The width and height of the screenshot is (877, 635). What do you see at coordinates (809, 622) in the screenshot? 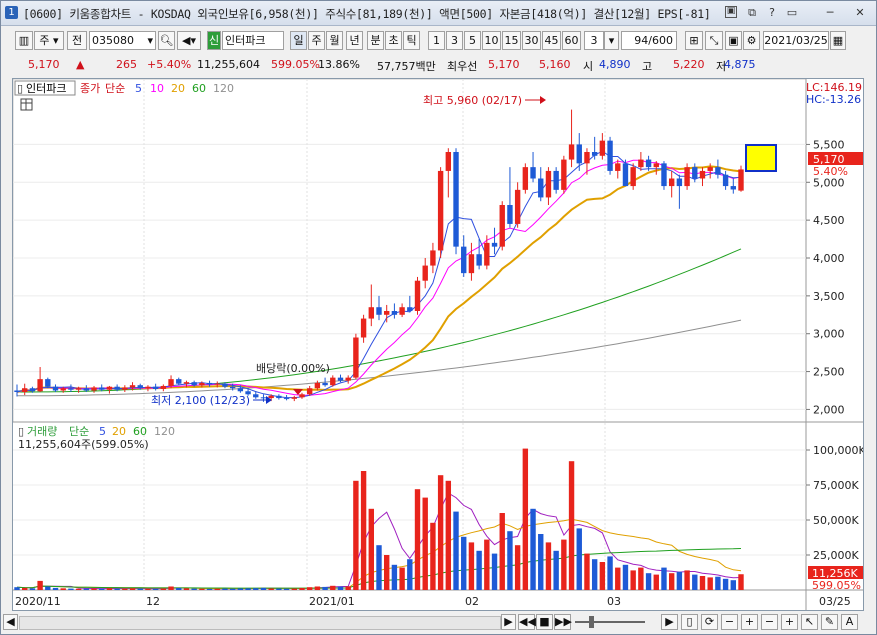
I see `pointer-icon: ↖` at bounding box center [809, 622].